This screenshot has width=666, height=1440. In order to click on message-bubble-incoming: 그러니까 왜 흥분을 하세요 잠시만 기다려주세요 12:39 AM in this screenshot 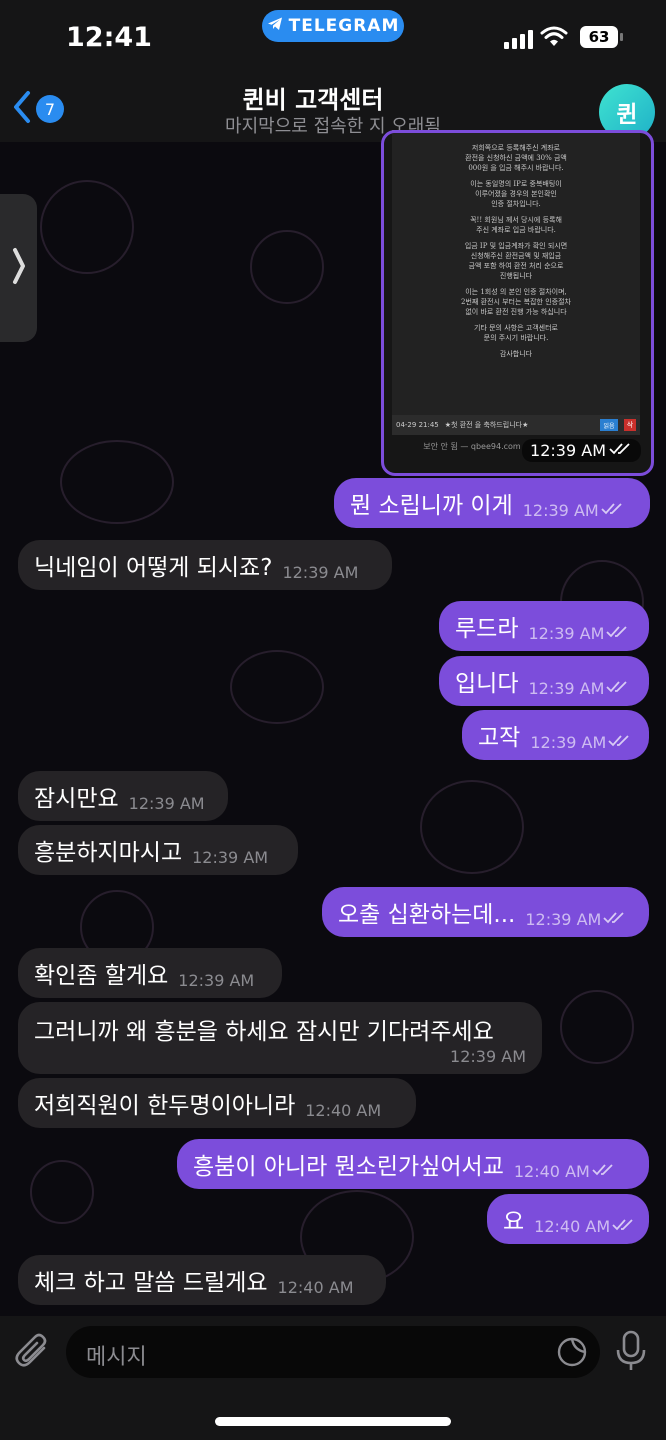, I will do `click(280, 1038)`.